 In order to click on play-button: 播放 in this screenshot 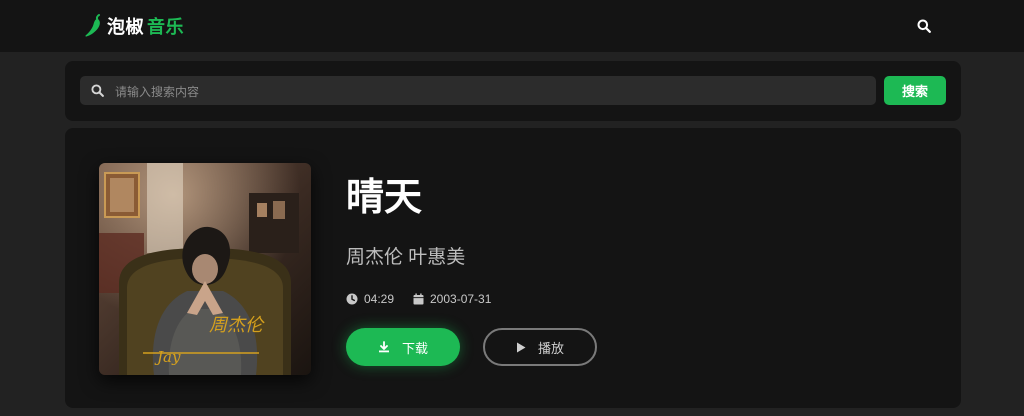, I will do `click(540, 347)`.